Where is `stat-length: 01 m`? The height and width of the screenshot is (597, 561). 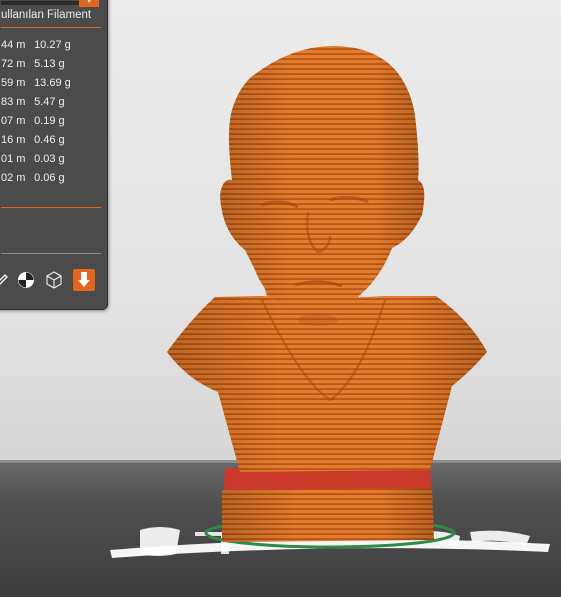 stat-length: 01 m is located at coordinates (13, 159).